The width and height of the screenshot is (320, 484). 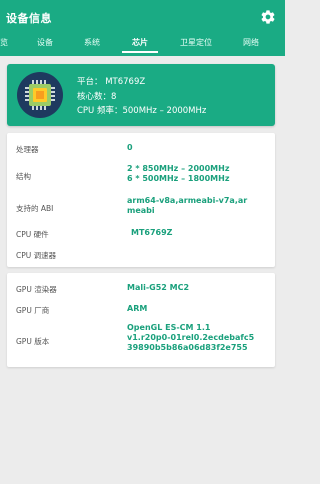 What do you see at coordinates (4, 42) in the screenshot?
I see `tab-overview: 览` at bounding box center [4, 42].